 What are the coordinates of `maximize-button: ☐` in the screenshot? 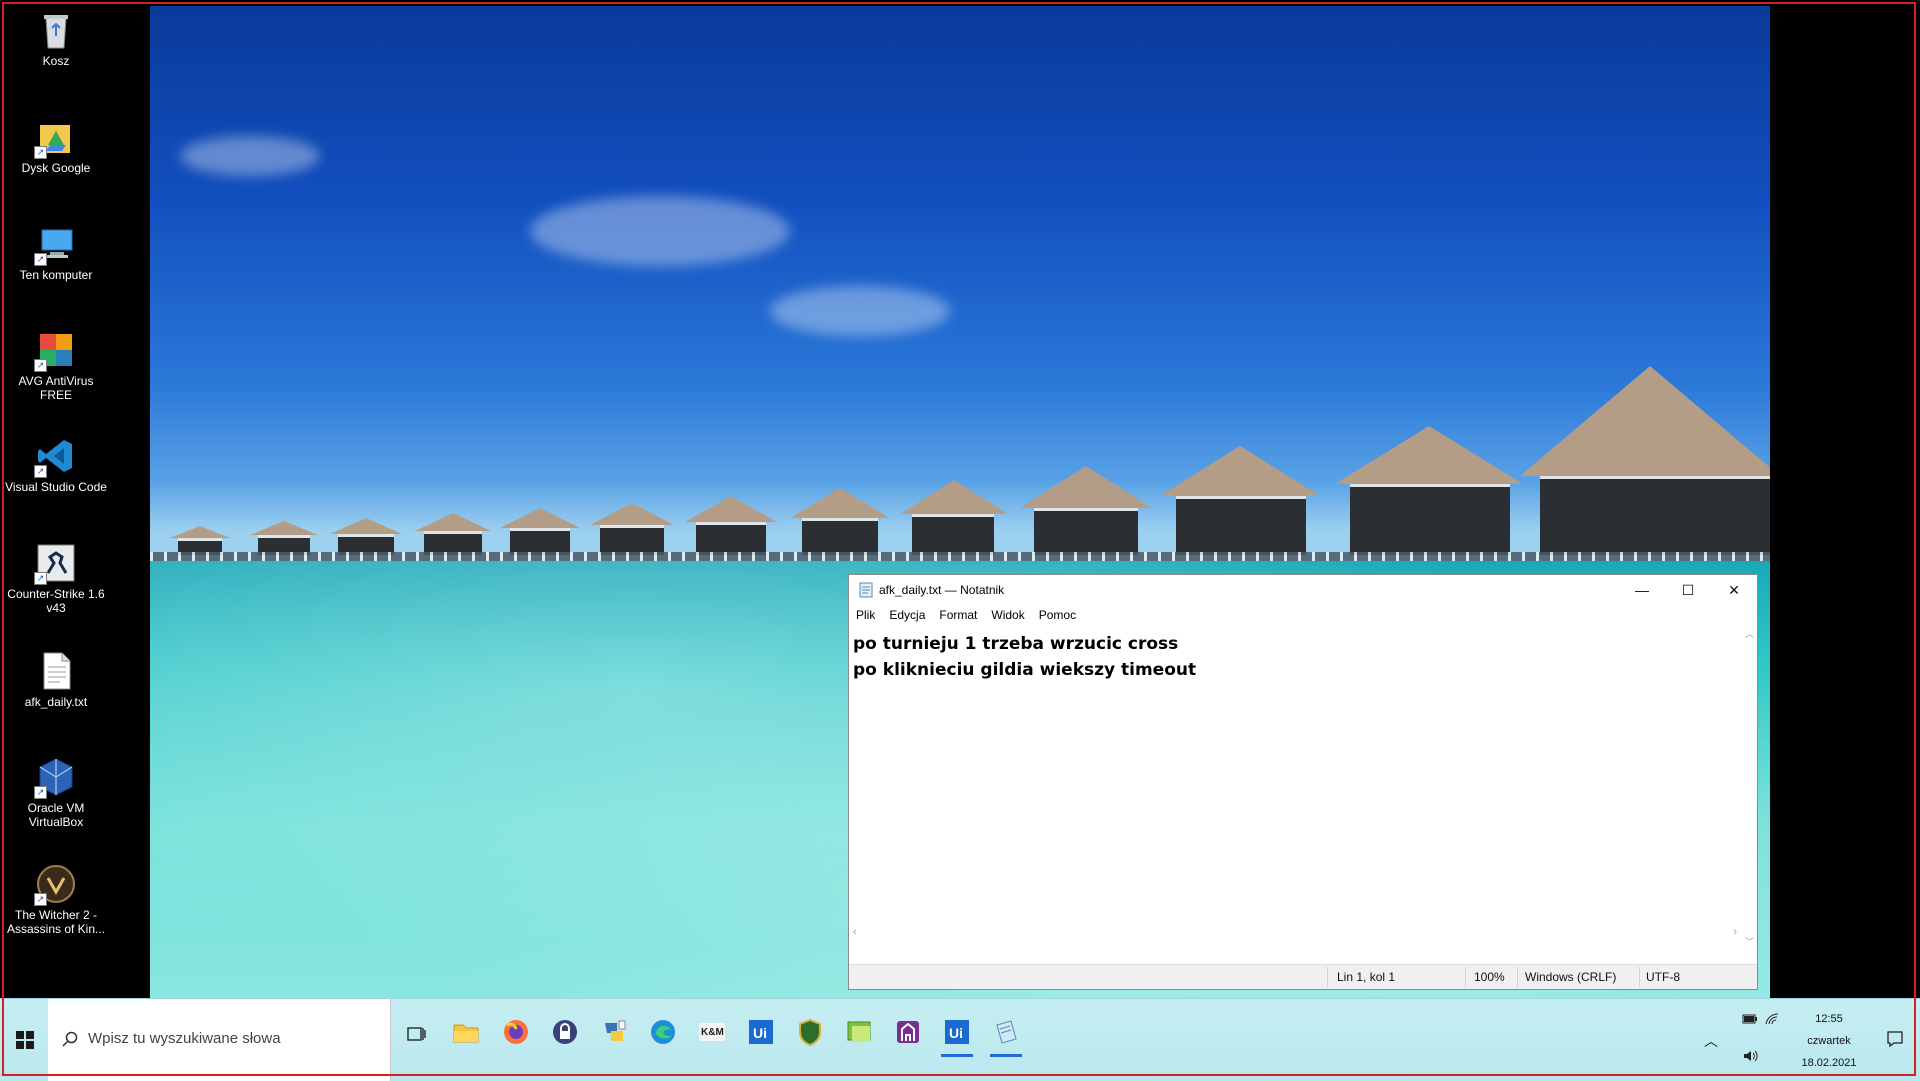 It's located at (1688, 590).